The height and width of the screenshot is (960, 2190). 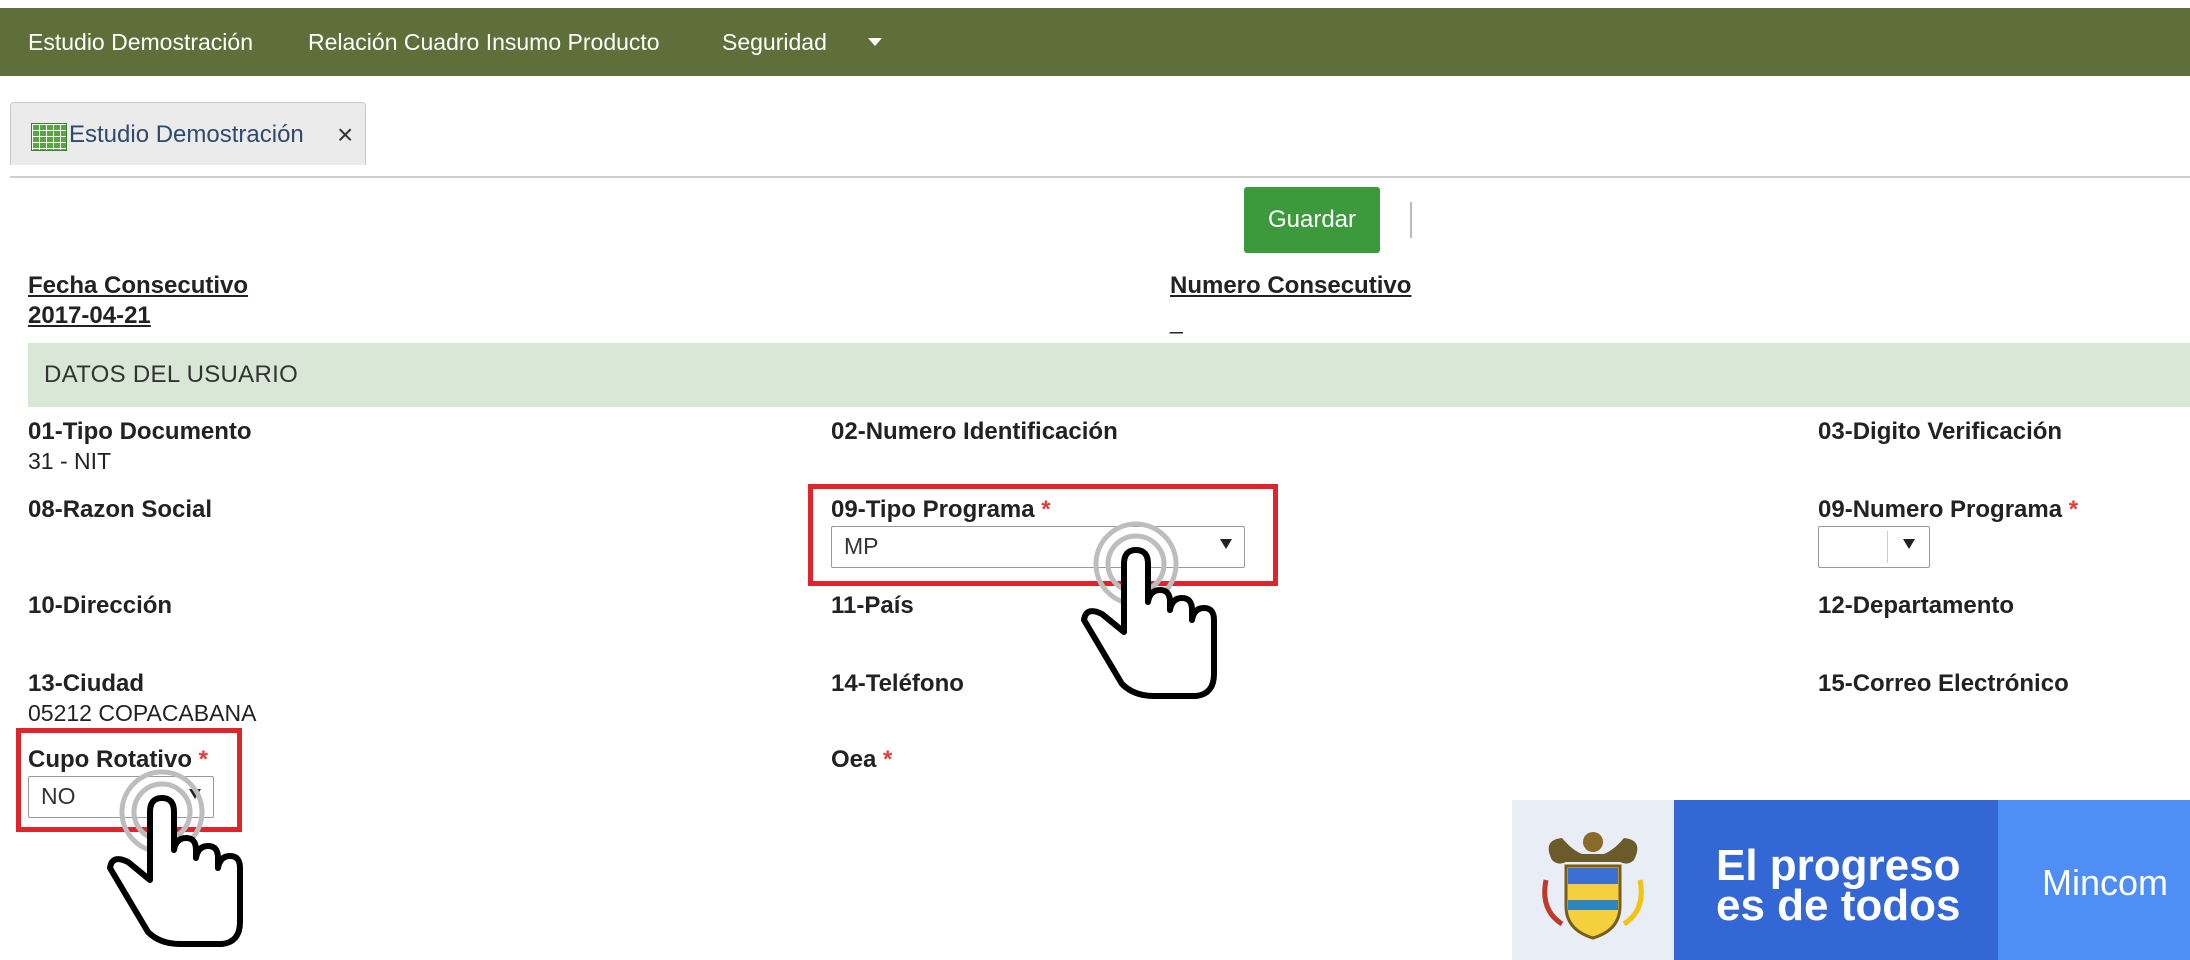 What do you see at coordinates (345, 135) in the screenshot?
I see `close-icon: ×` at bounding box center [345, 135].